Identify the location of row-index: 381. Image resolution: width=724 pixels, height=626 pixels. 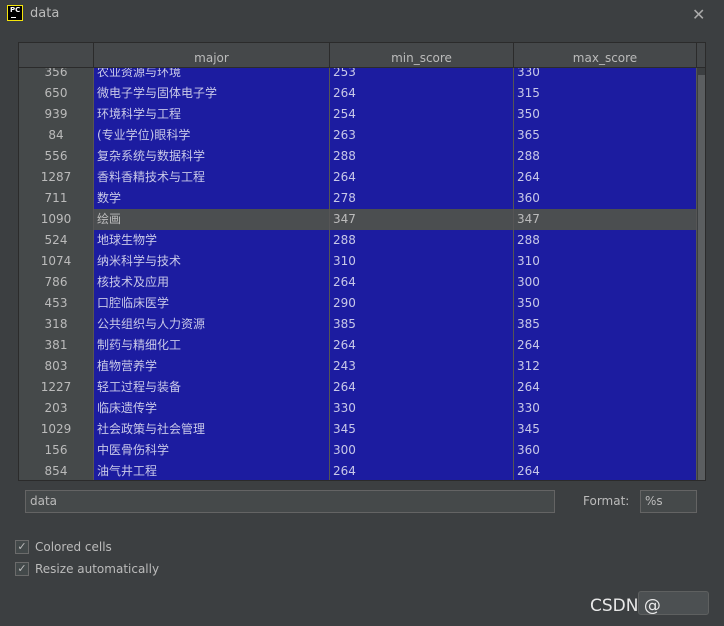
(56, 345).